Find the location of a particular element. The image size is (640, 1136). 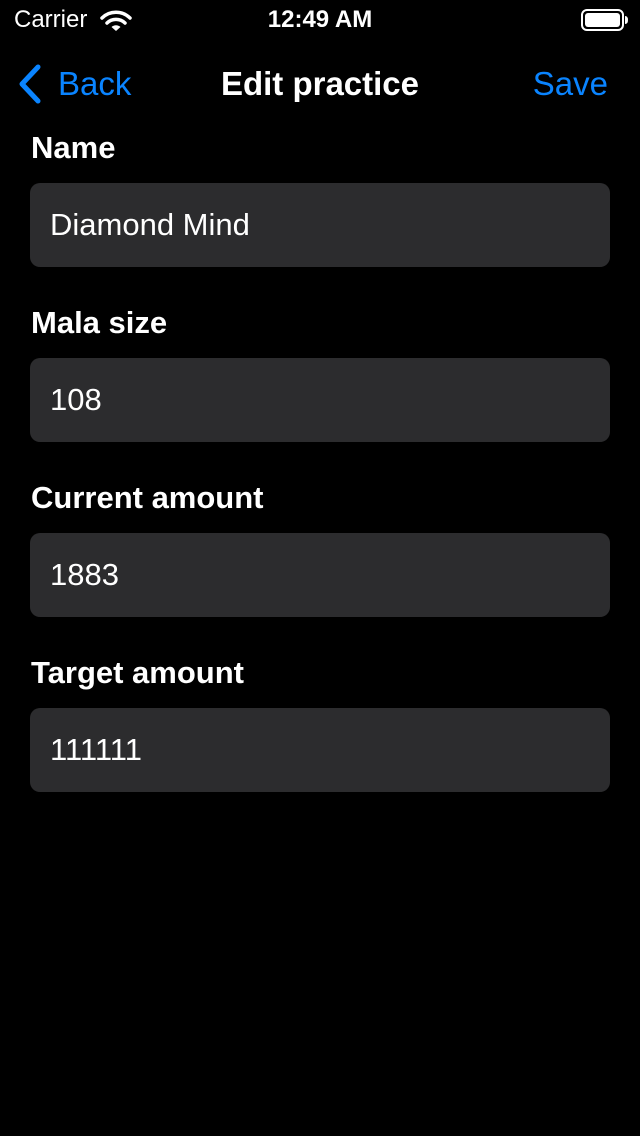

mala-size-field is located at coordinates (320, 400).